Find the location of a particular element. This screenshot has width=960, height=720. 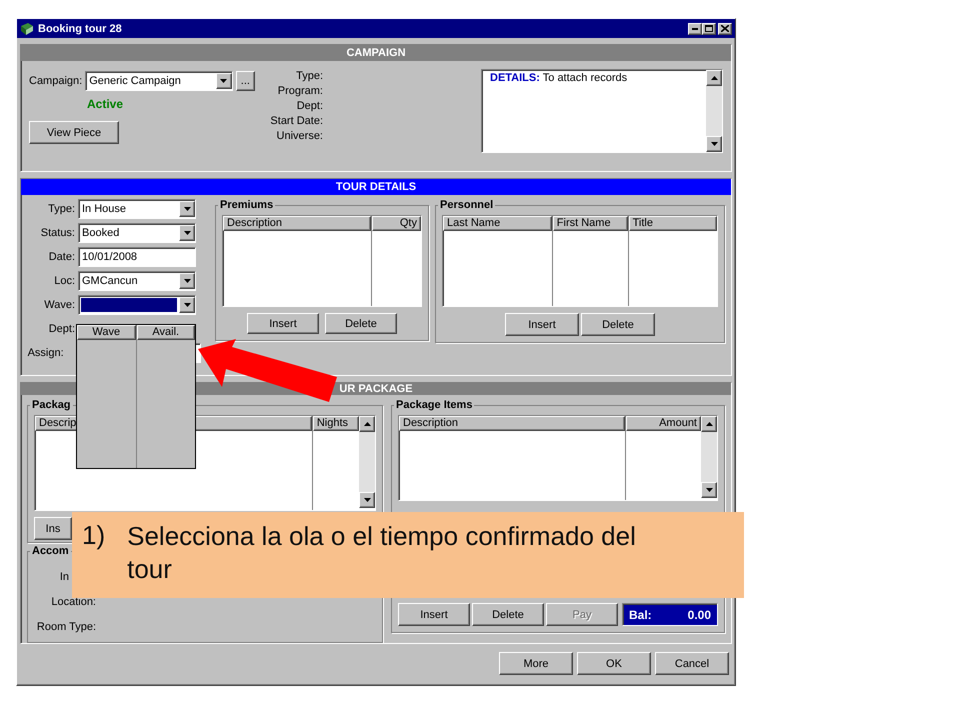

group-title: Package Items is located at coordinates (434, 405).